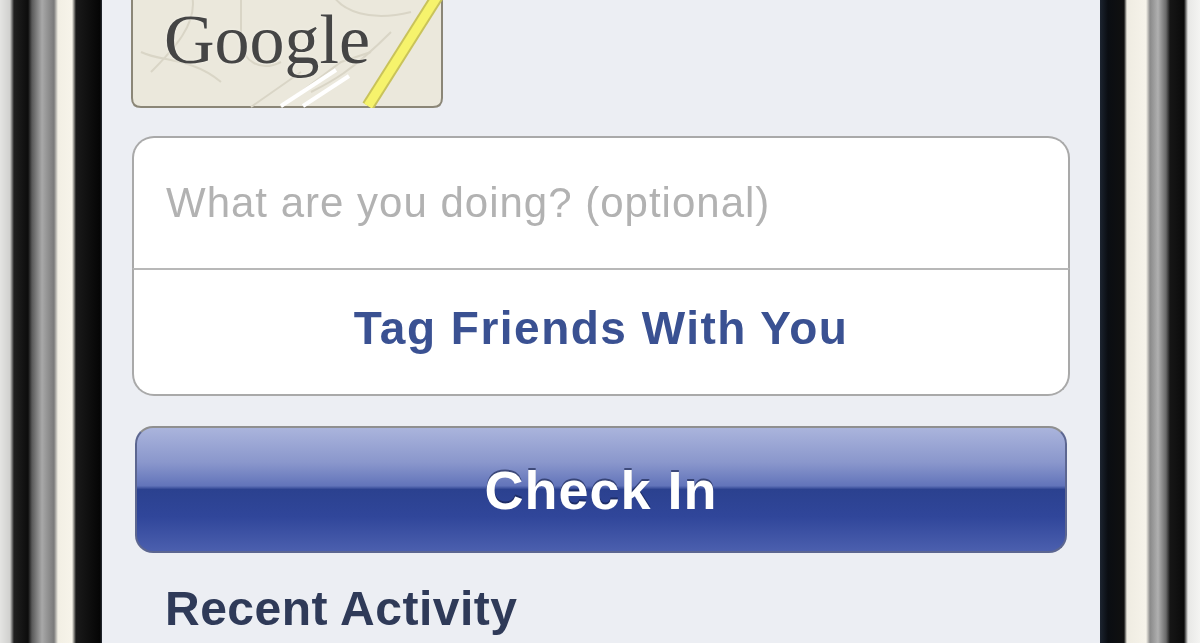 The image size is (1200, 643). I want to click on recent-activity-heading: Recent Activity, so click(341, 609).